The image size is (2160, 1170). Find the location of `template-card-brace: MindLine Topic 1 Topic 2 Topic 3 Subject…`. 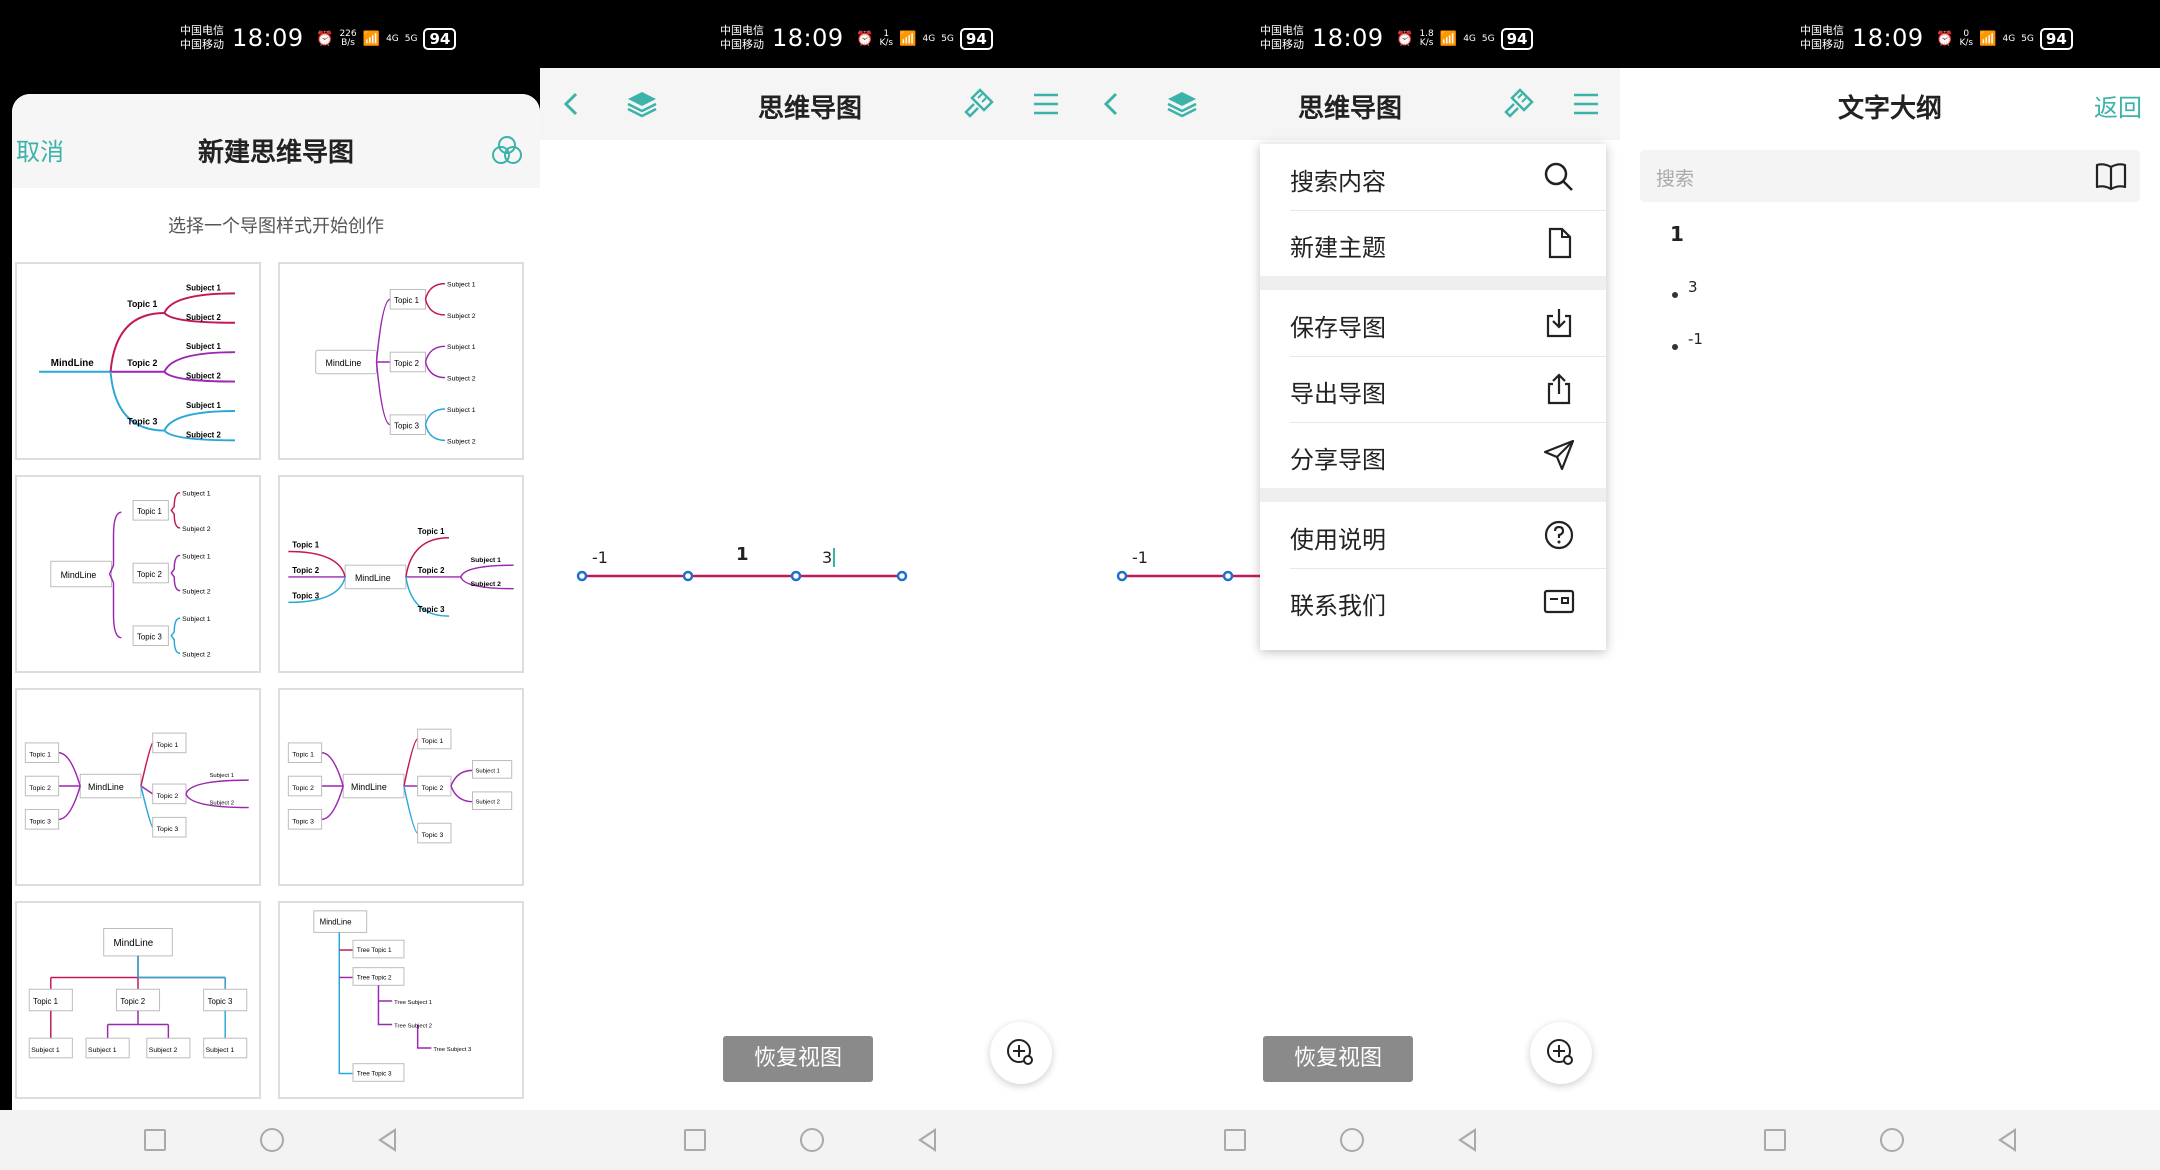

template-card-brace: MindLine Topic 1 Topic 2 Topic 3 Subject… is located at coordinates (138, 574).